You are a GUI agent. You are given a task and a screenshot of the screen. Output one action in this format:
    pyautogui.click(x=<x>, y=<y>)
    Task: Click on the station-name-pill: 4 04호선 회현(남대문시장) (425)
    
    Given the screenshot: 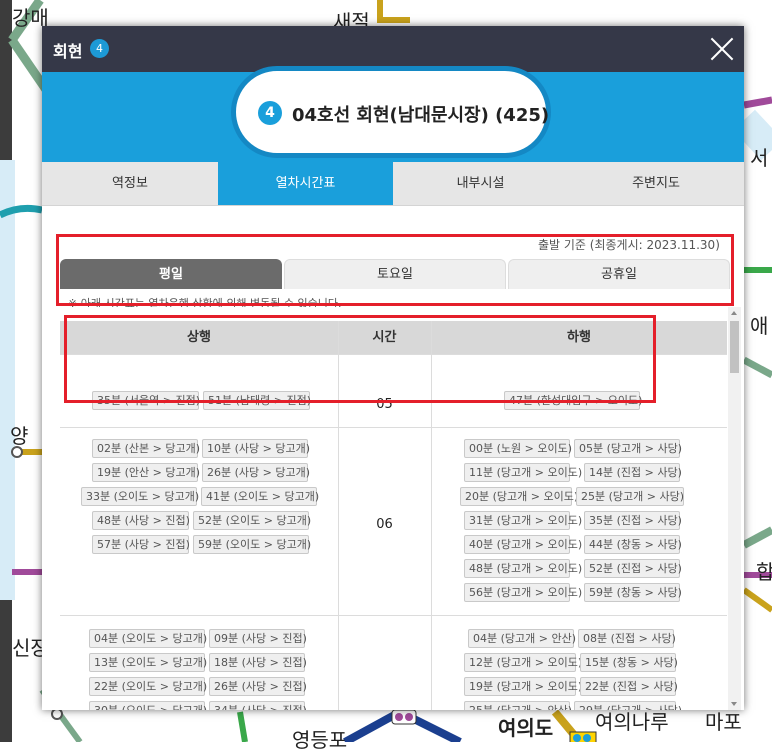 What is the action you would take?
    pyautogui.click(x=391, y=112)
    